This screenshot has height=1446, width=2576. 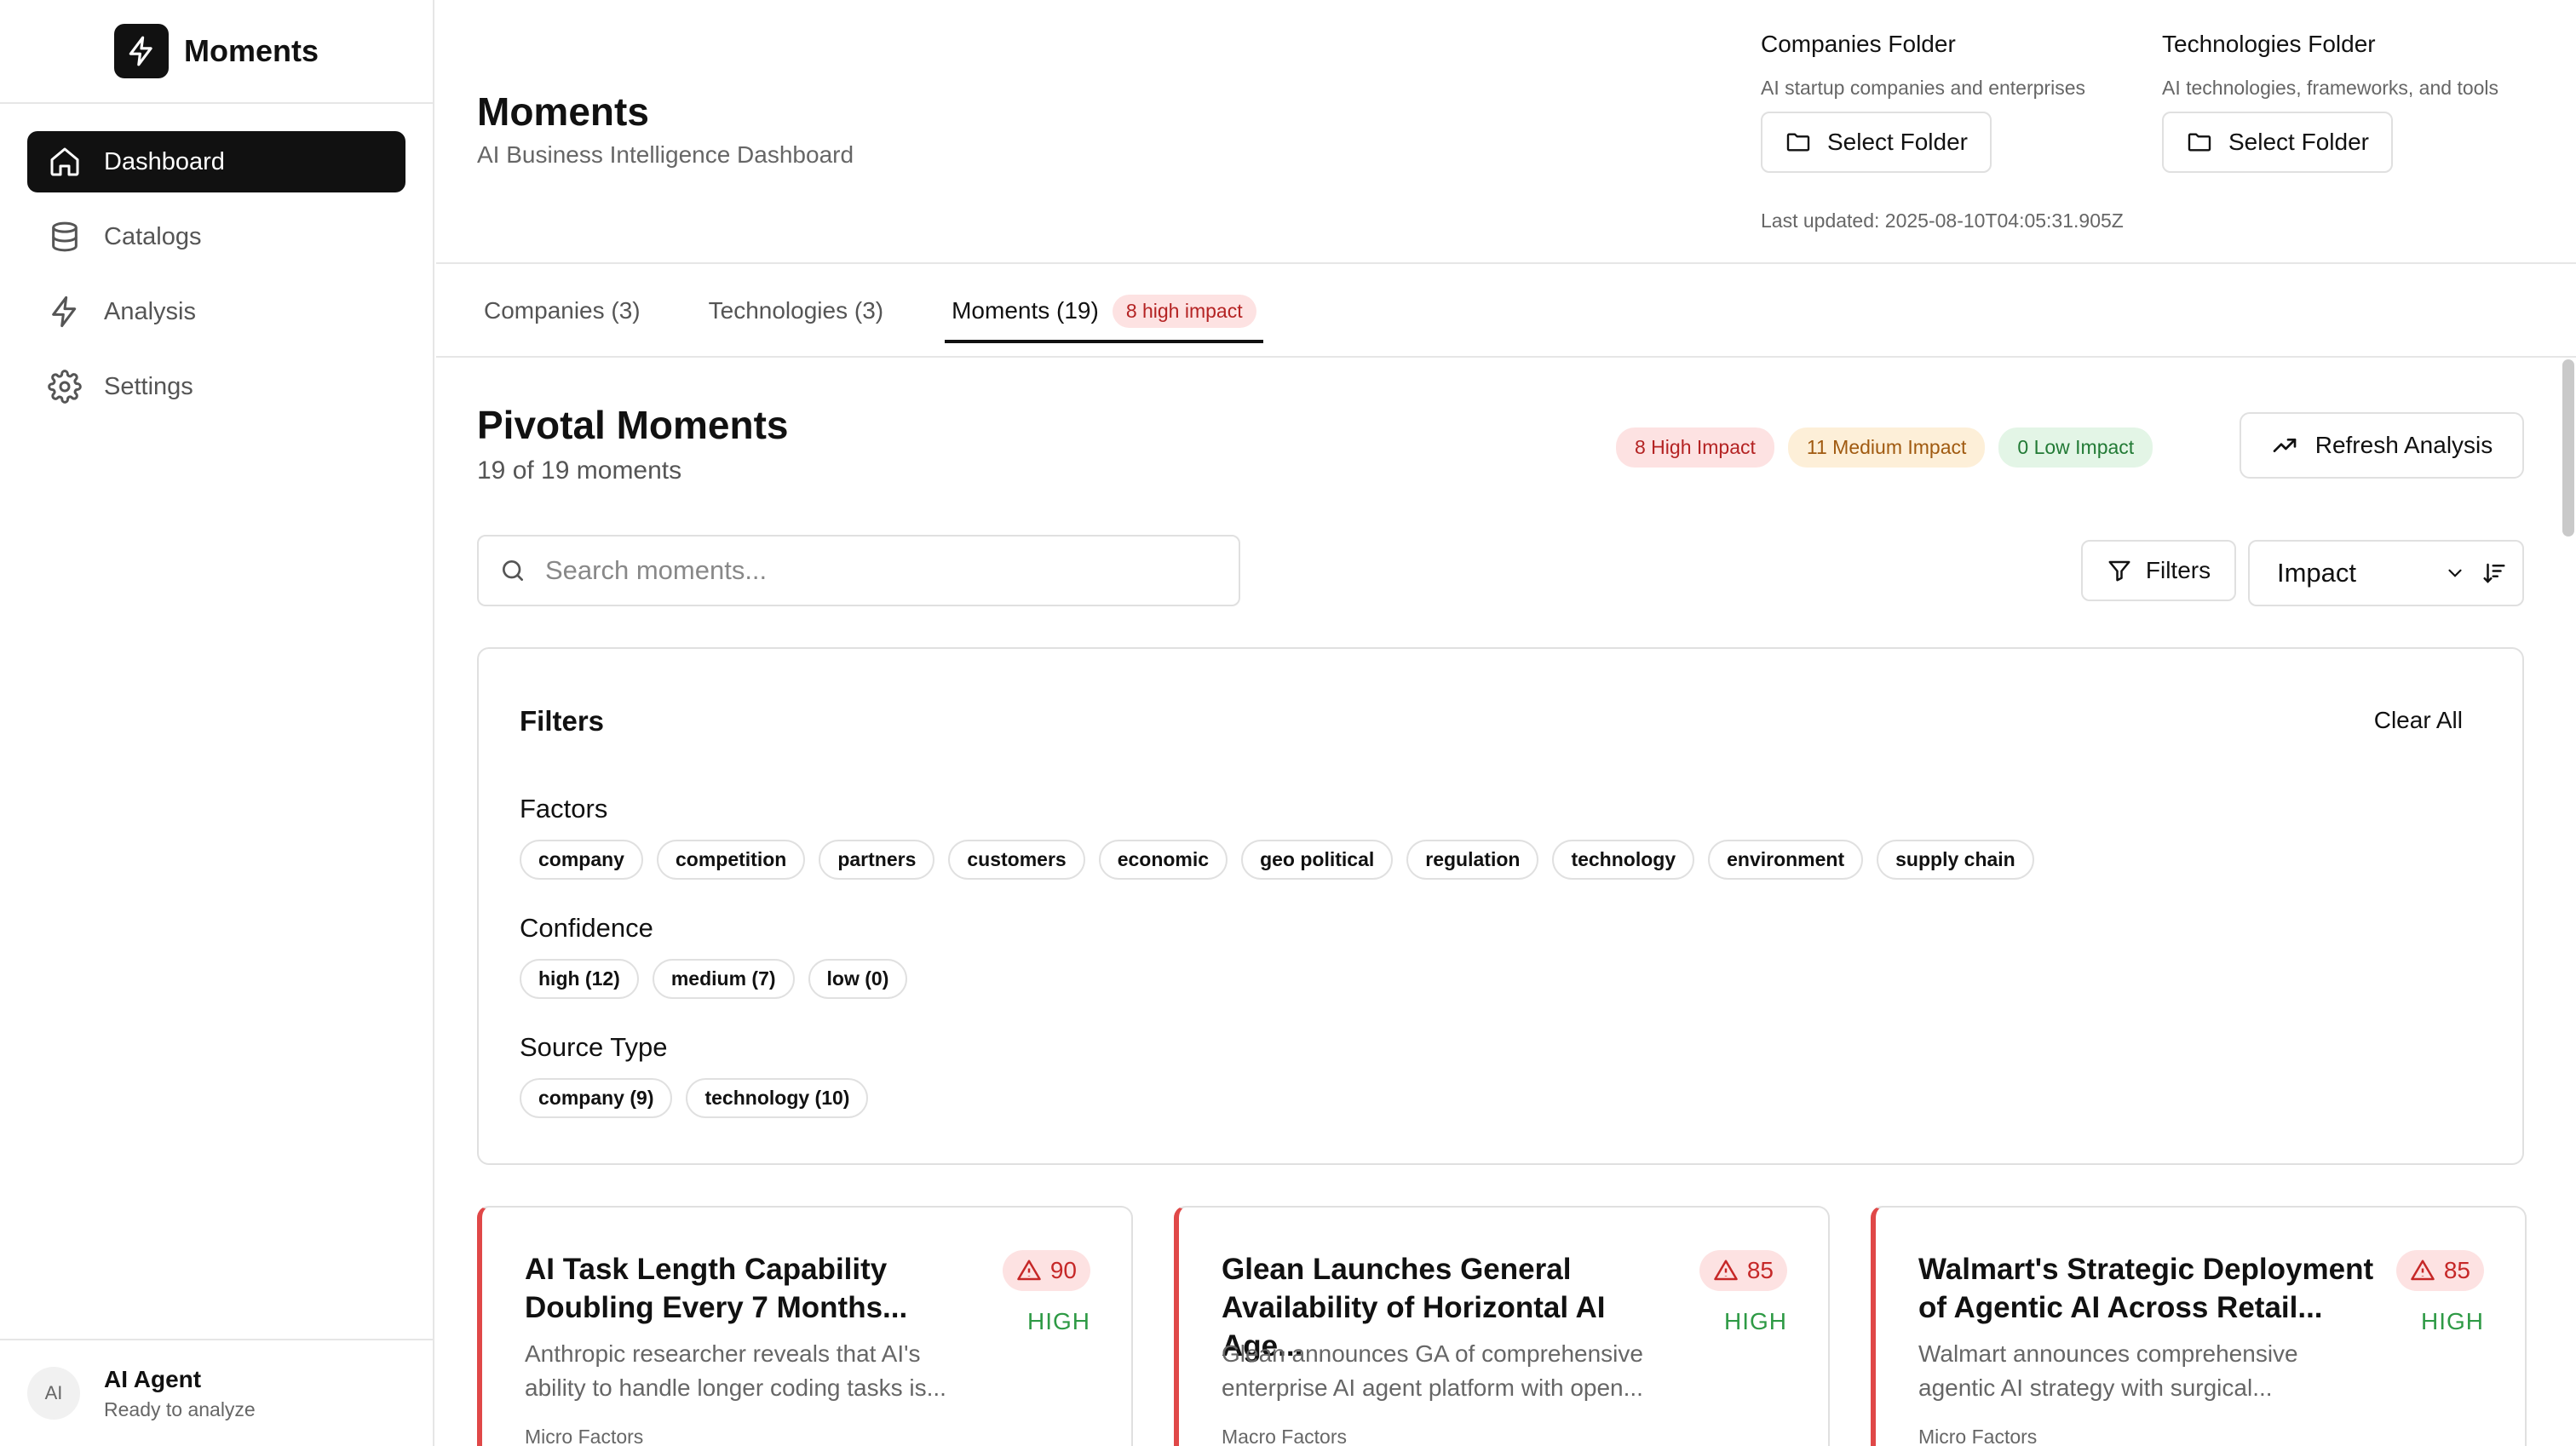 I want to click on factor-chip-partners: partners, so click(x=877, y=860).